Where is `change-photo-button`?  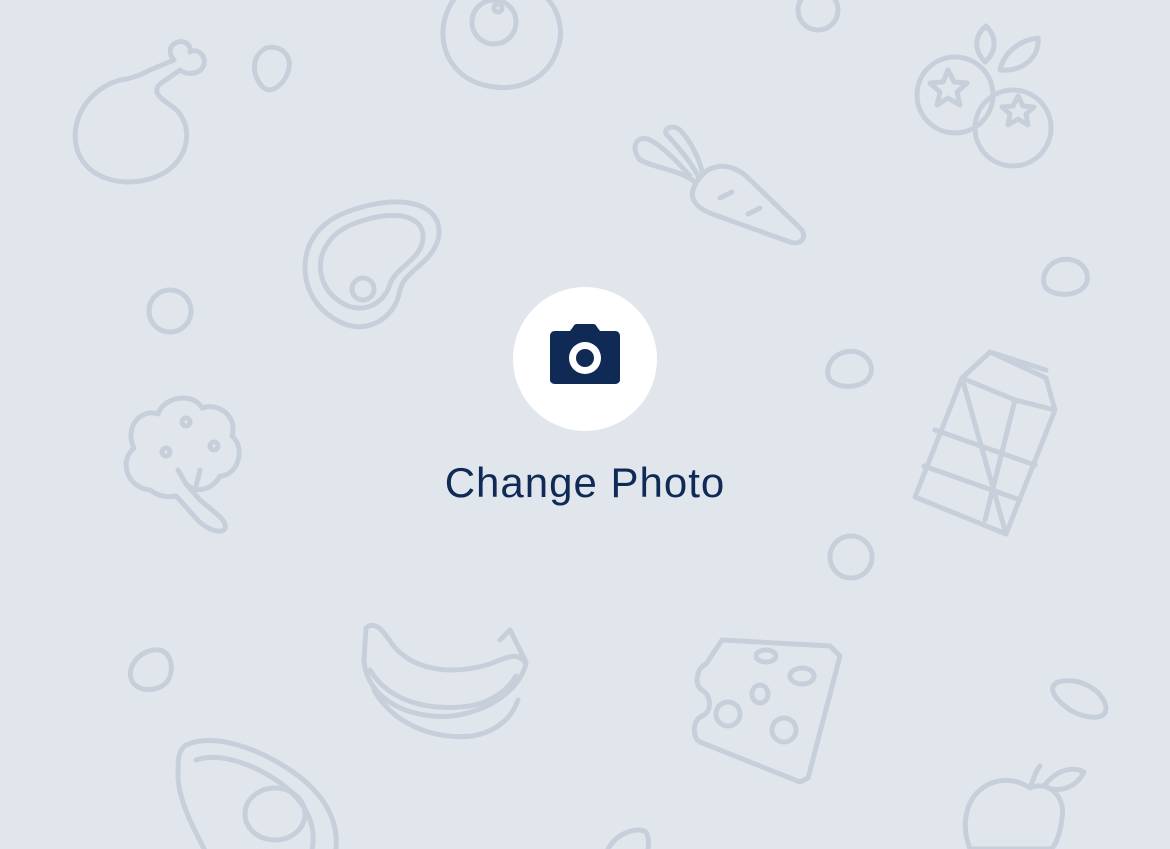 change-photo-button is located at coordinates (585, 359).